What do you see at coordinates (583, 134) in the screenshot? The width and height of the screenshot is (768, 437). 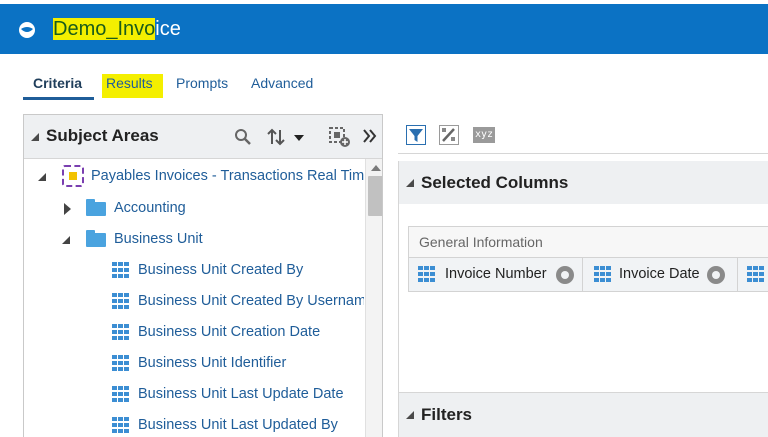 I see `criteria-toolbar: xyz` at bounding box center [583, 134].